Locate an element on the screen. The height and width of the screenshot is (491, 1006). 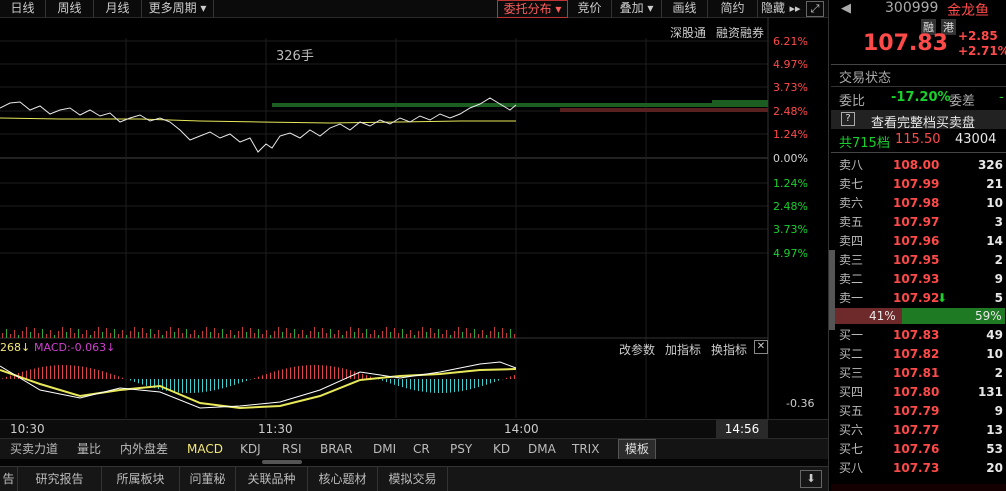
sell-order-row: 卖六 107.98 10 is located at coordinates (922, 203).